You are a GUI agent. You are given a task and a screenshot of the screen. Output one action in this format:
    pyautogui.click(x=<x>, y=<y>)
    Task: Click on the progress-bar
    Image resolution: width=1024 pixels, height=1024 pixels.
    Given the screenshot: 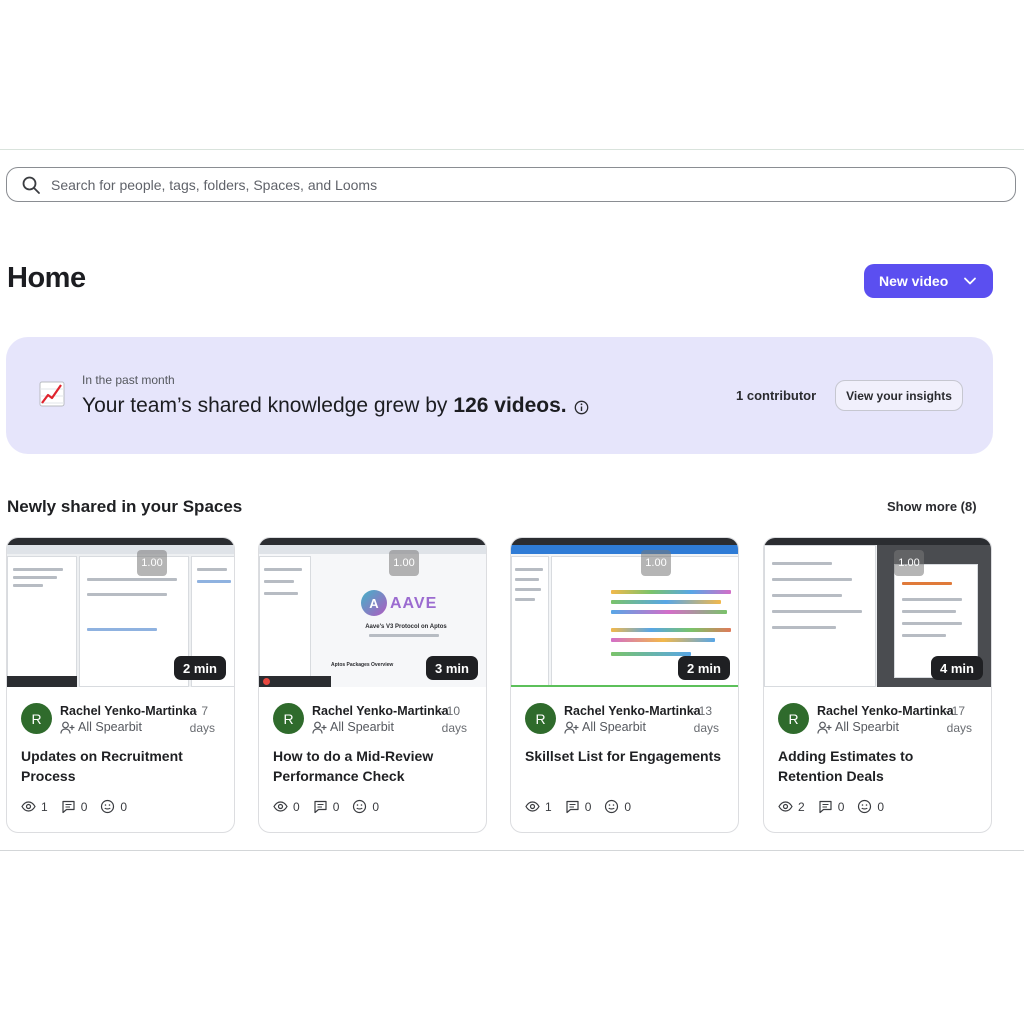 What is the action you would take?
    pyautogui.click(x=624, y=686)
    